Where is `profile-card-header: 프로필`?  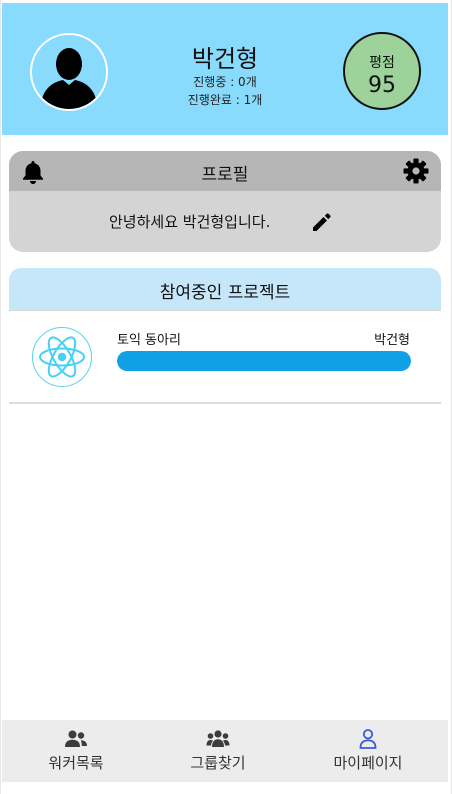
profile-card-header: 프로필 is located at coordinates (225, 171).